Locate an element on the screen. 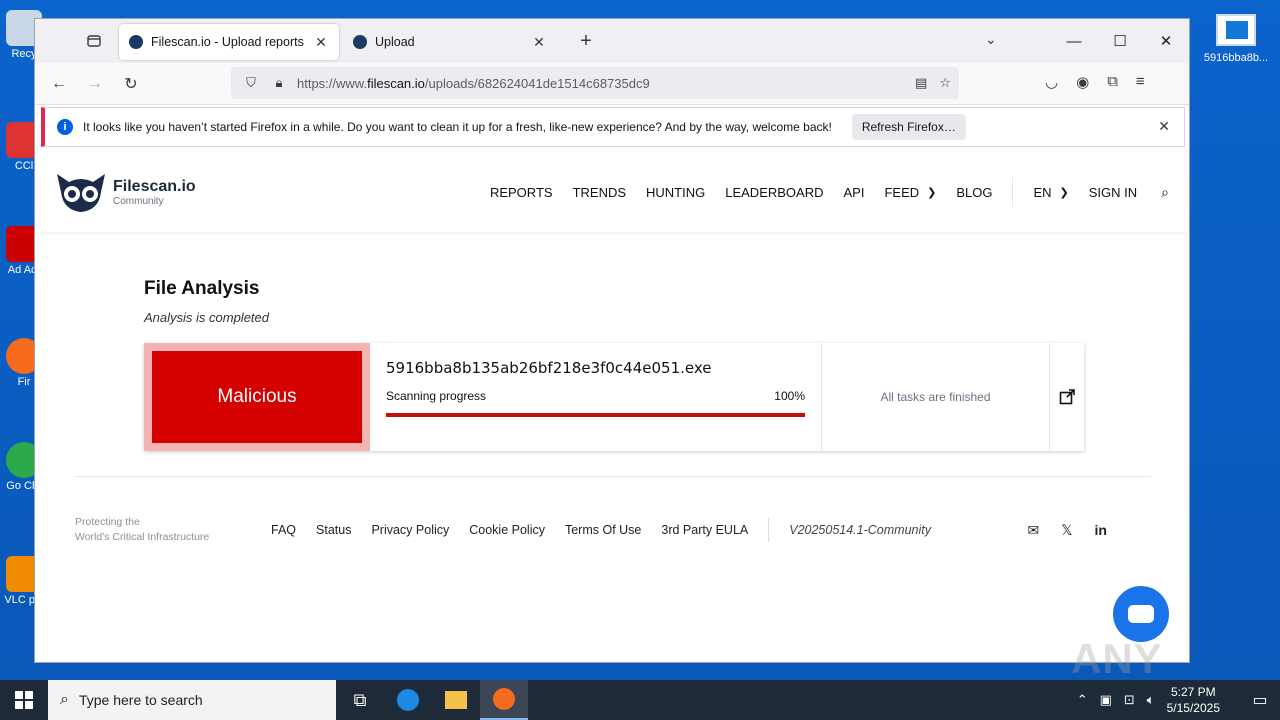 The width and height of the screenshot is (1280, 720). app-version: V20250514.1-Community is located at coordinates (860, 530).